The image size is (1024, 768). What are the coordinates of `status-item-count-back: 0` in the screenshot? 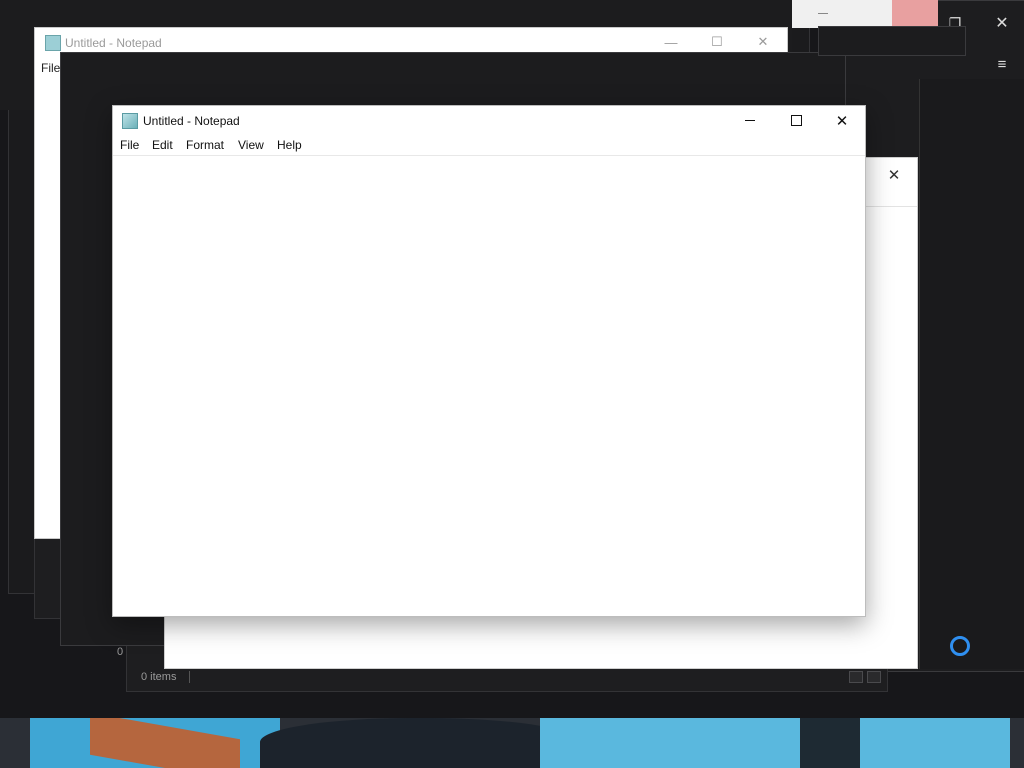 It's located at (120, 652).